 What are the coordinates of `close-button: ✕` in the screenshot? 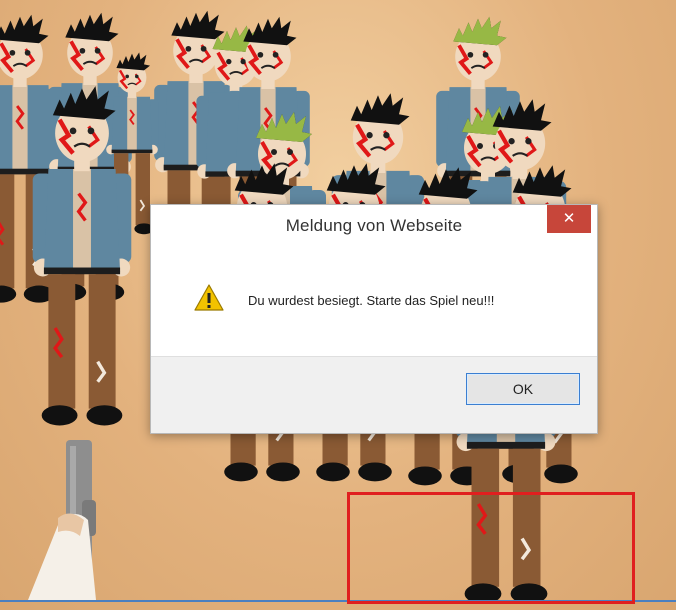 It's located at (569, 219).